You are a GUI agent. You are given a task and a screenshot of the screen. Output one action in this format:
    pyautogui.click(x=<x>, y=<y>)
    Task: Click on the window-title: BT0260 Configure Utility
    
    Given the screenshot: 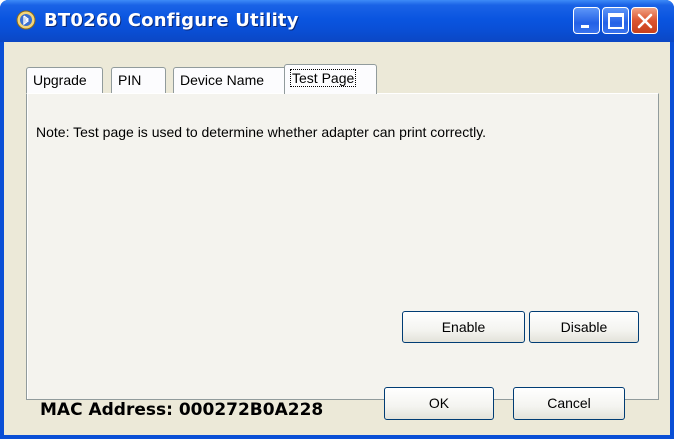 What is the action you would take?
    pyautogui.click(x=171, y=20)
    